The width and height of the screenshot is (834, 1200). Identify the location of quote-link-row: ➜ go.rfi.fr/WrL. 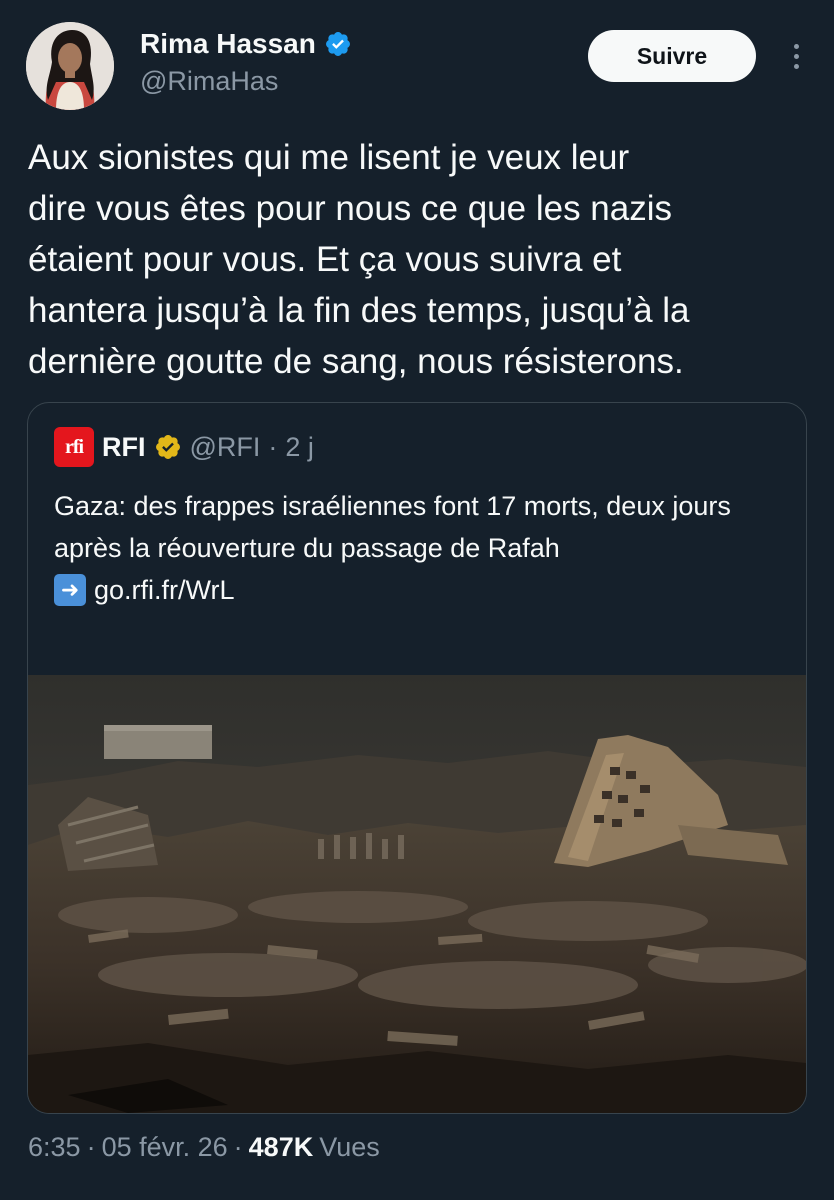
(414, 590).